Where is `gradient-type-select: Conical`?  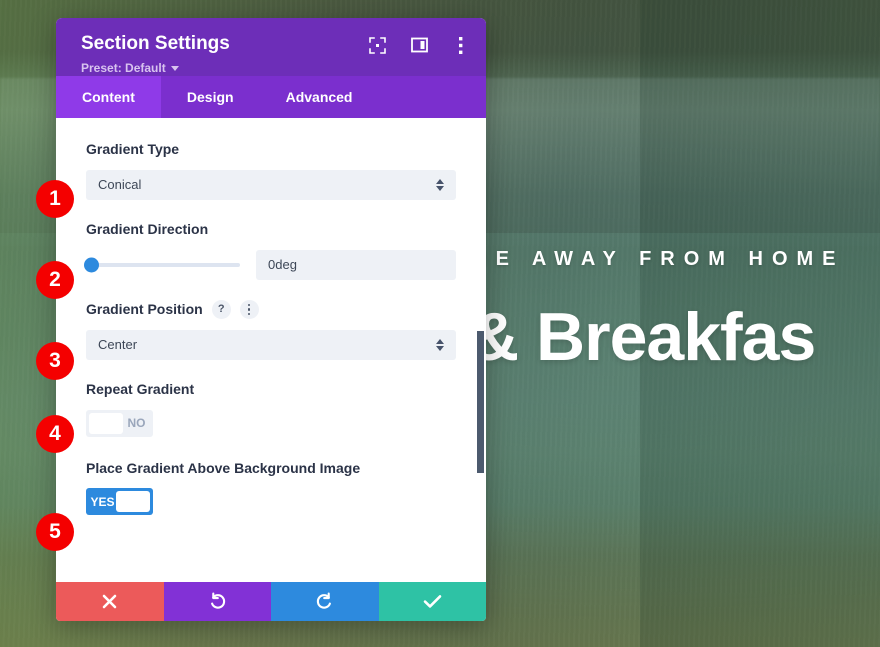
gradient-type-select: Conical is located at coordinates (271, 184).